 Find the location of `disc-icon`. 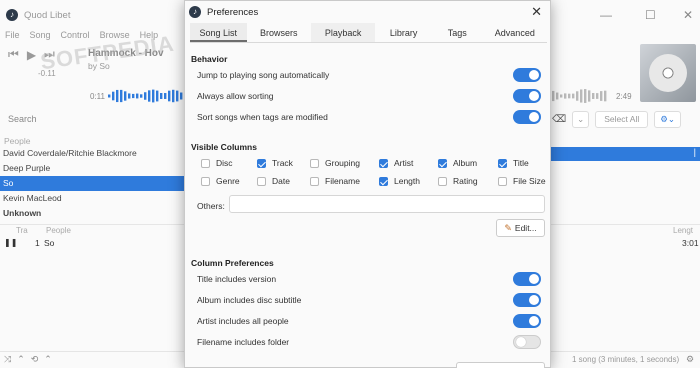

disc-icon is located at coordinates (668, 73).